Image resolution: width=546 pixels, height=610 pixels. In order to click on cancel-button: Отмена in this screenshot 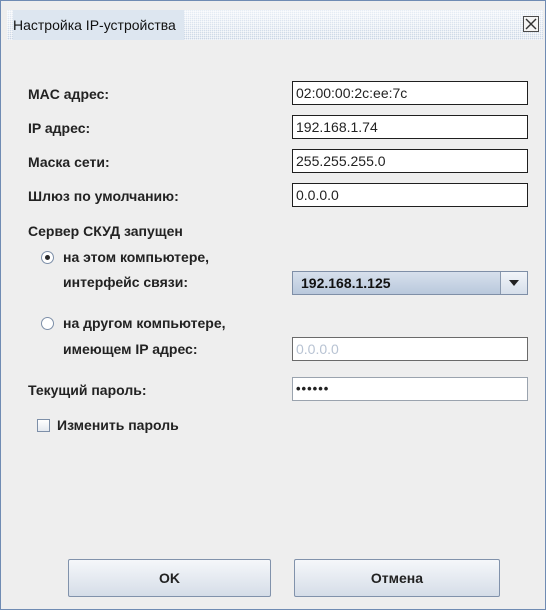, I will do `click(397, 578)`.